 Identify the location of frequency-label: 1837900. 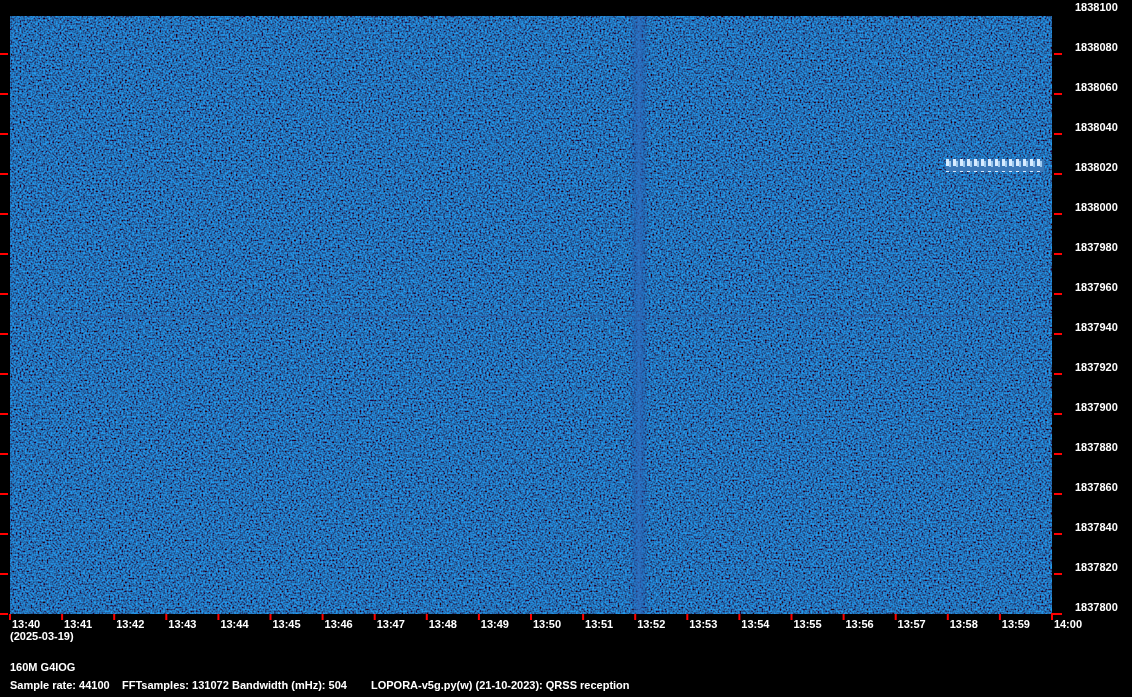
(1096, 407).